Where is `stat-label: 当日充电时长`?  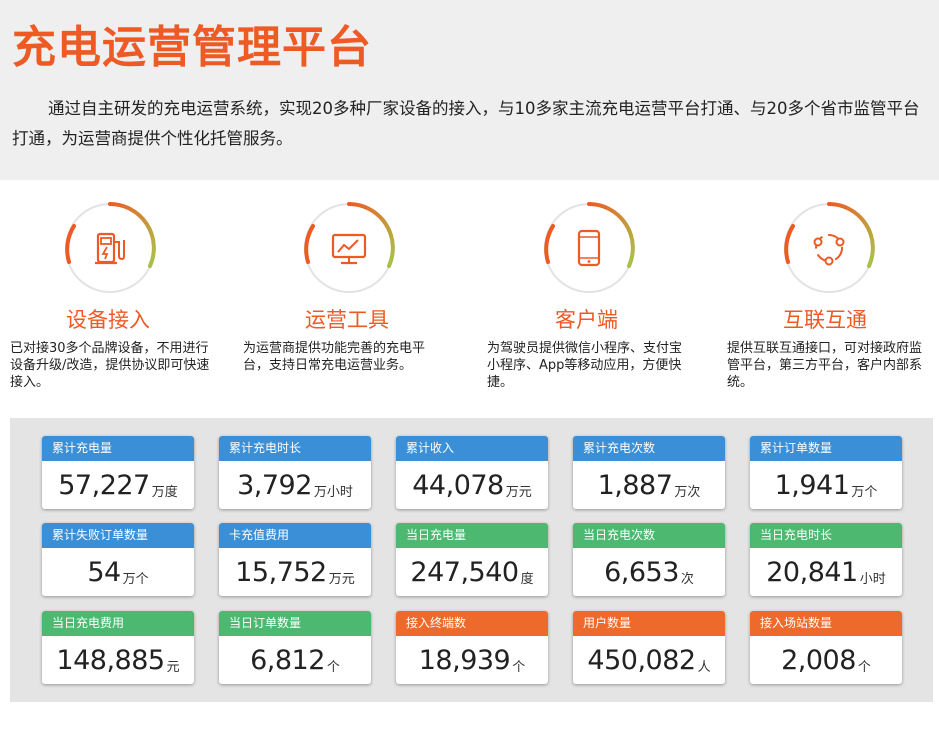 stat-label: 当日充电时长 is located at coordinates (826, 535).